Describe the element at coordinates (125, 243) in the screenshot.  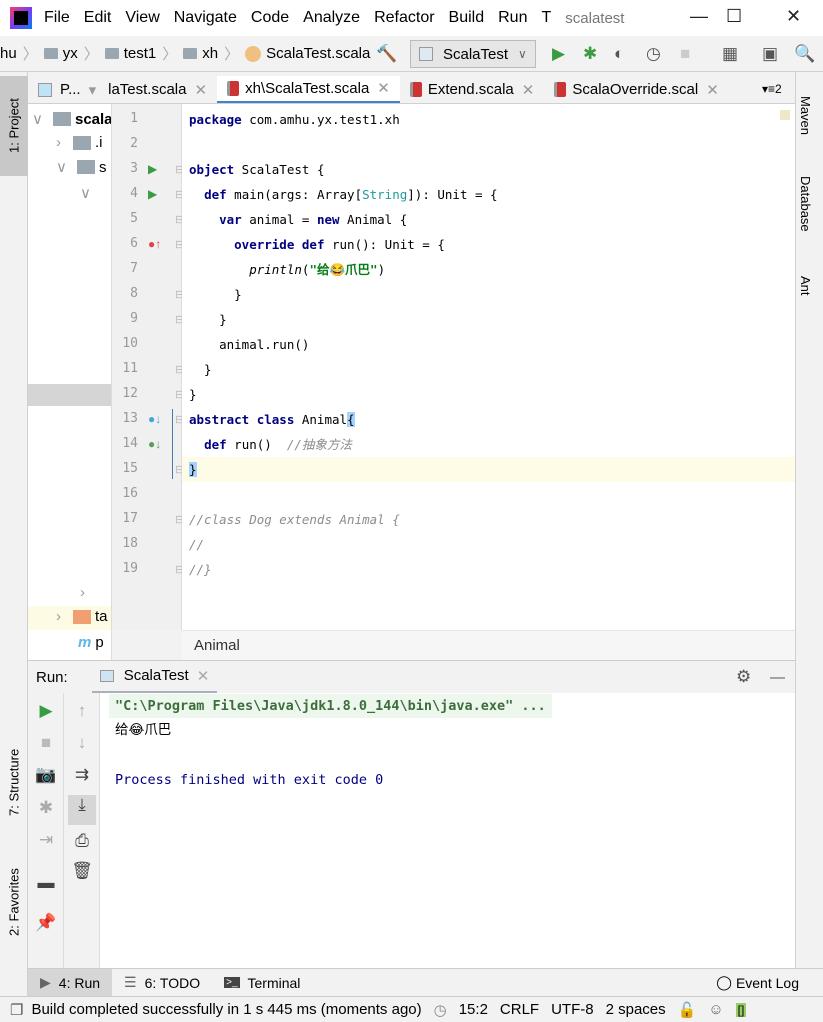
I see `line-number: 6` at that location.